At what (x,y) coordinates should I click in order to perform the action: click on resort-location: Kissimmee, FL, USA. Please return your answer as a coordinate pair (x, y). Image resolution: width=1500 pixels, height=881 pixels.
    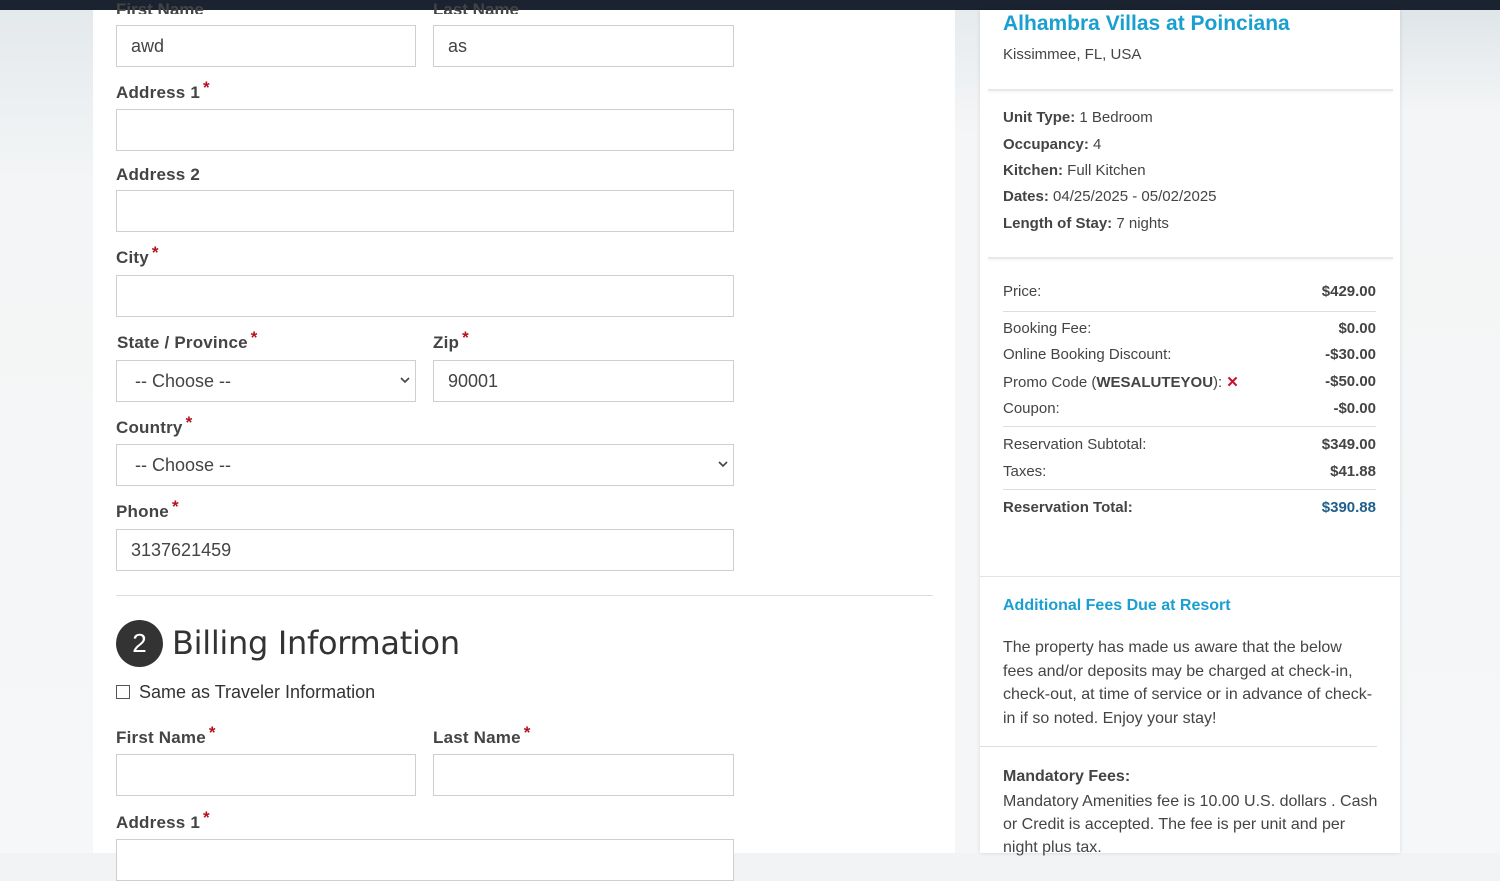
    Looking at the image, I should click on (1072, 54).